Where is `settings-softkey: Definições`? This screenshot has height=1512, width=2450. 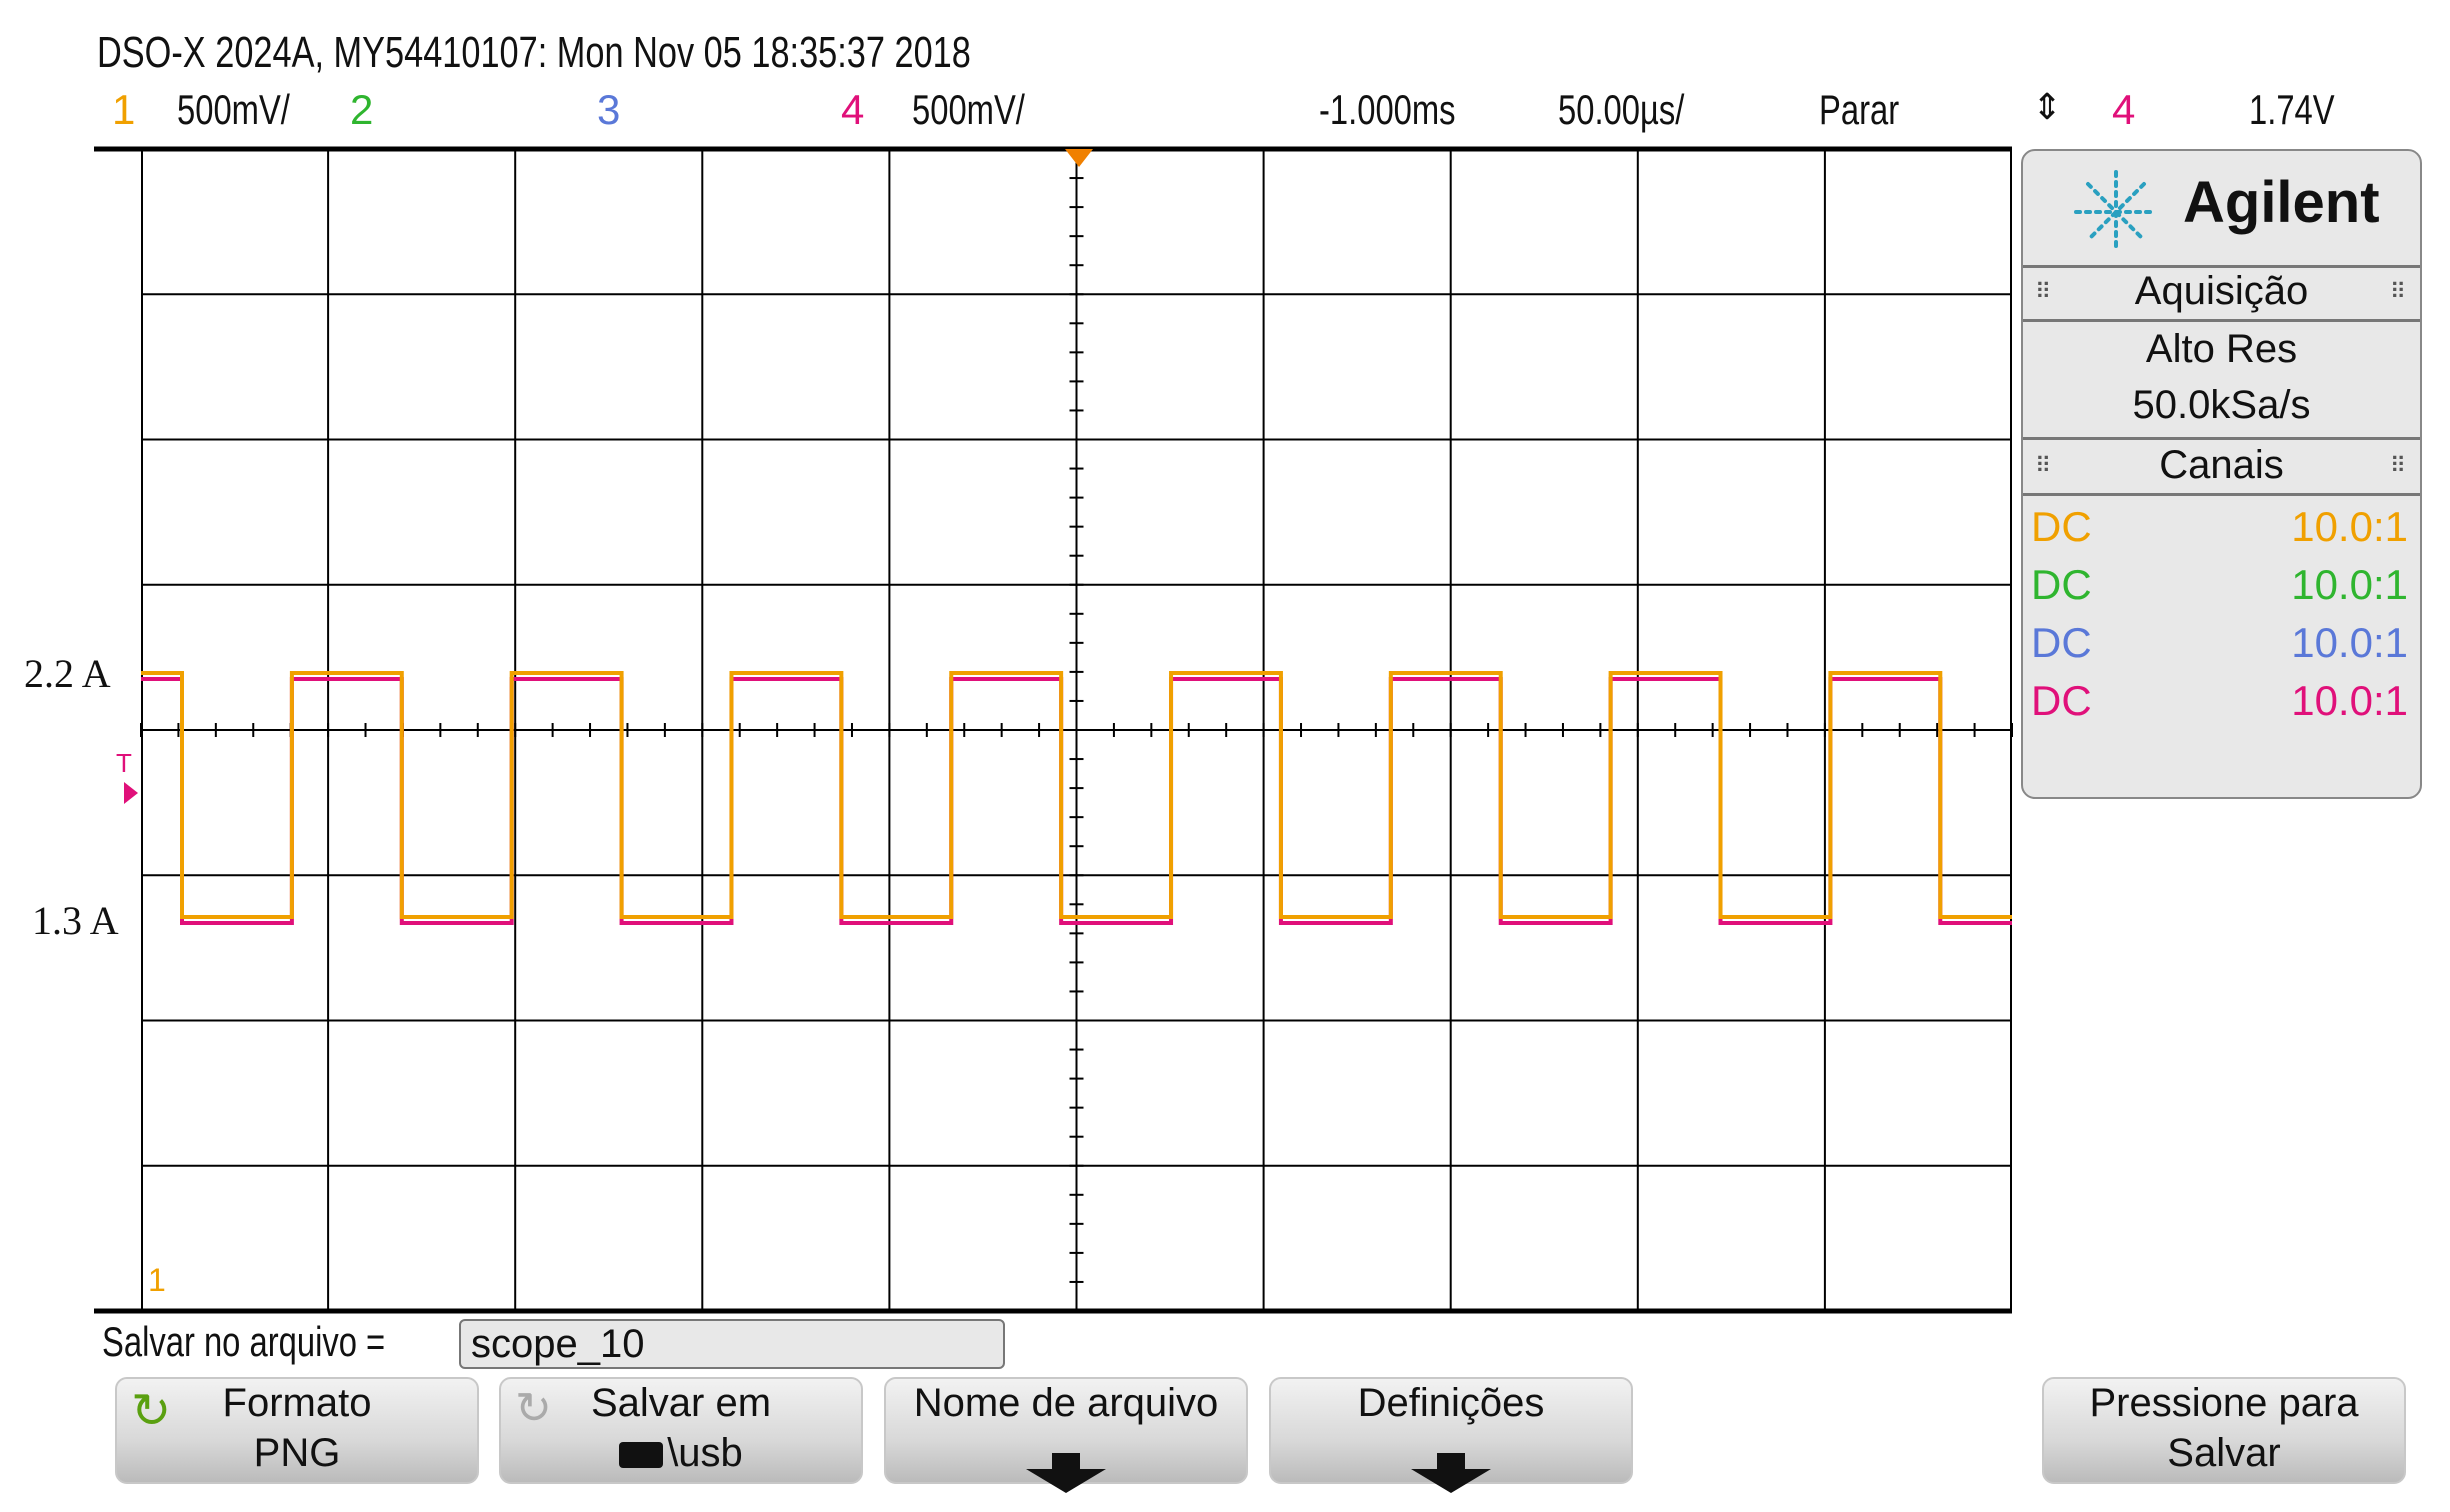 settings-softkey: Definições is located at coordinates (1451, 1435).